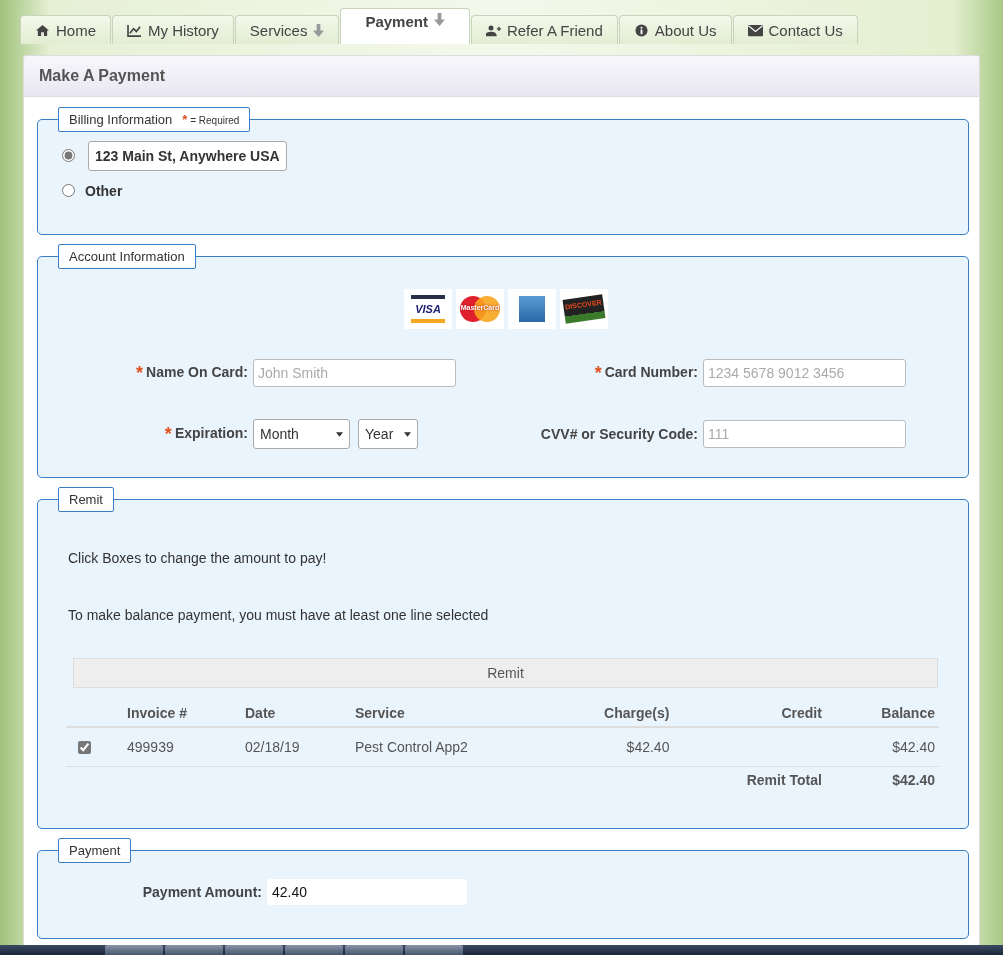  What do you see at coordinates (42, 30) in the screenshot?
I see `home-icon` at bounding box center [42, 30].